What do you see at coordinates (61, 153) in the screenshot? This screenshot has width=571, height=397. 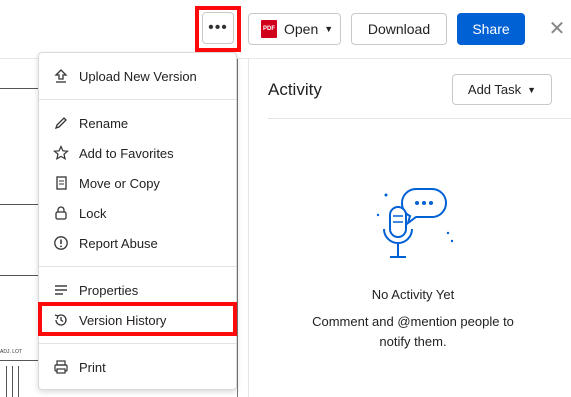 I see `star-icon` at bounding box center [61, 153].